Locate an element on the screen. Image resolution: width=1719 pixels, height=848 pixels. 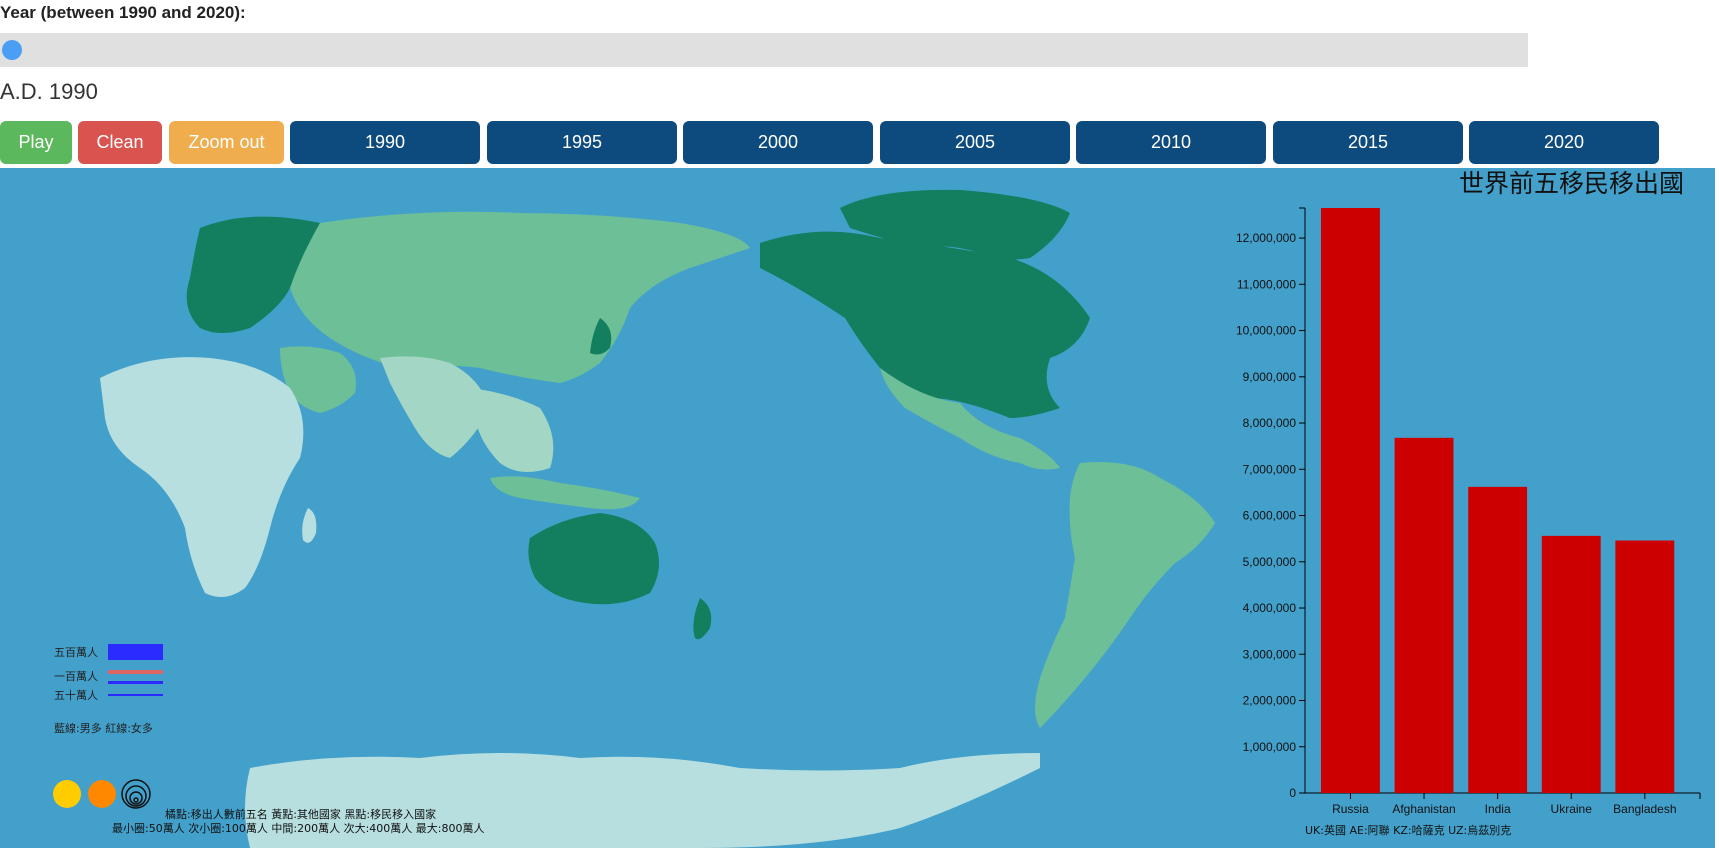
x-tick-label: Afghanistan is located at coordinates (1423, 809).